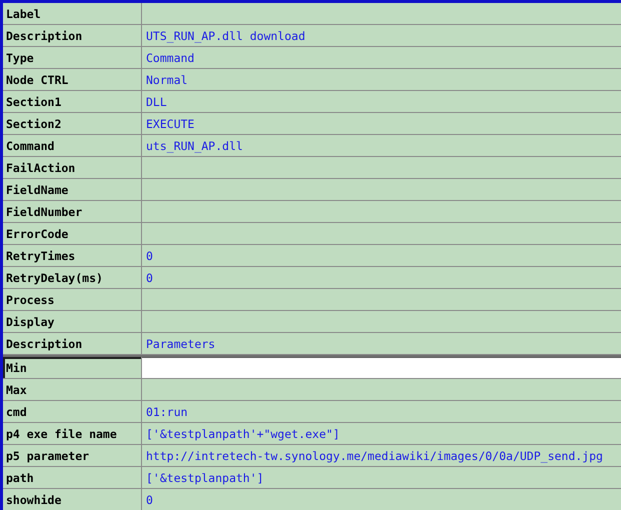 Image resolution: width=621 pixels, height=510 pixels. Describe the element at coordinates (72, 255) in the screenshot. I see `property-label: RetryTimes` at that location.